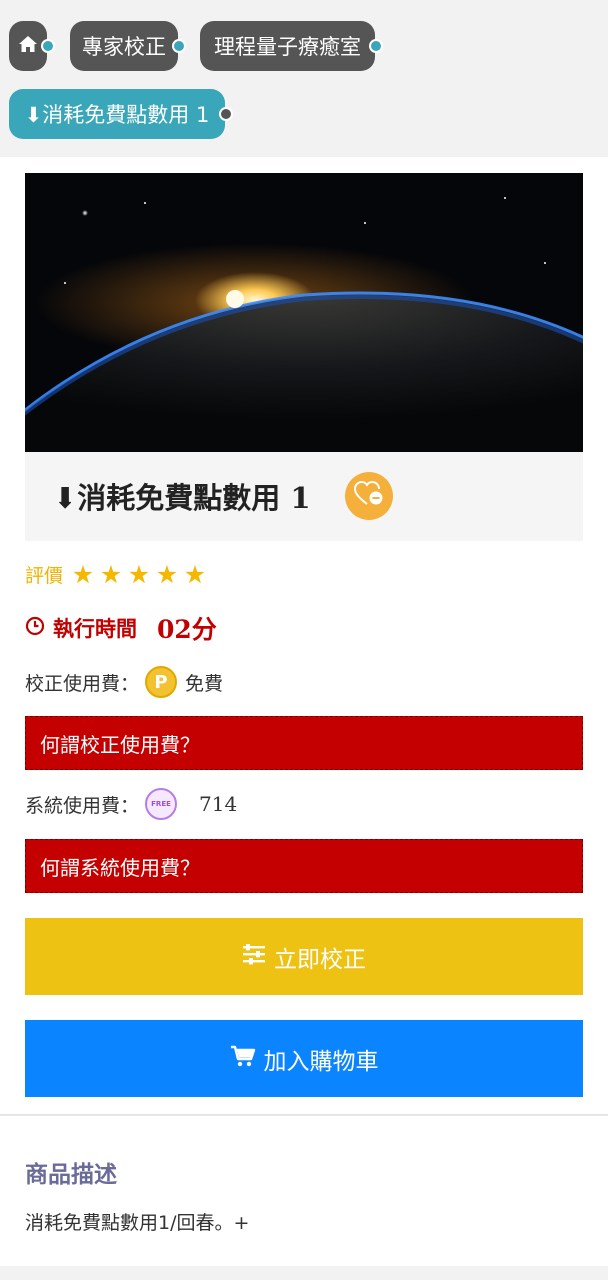  I want to click on breadcrumb-label: ⬇消耗免費點數用 1, so click(117, 115).